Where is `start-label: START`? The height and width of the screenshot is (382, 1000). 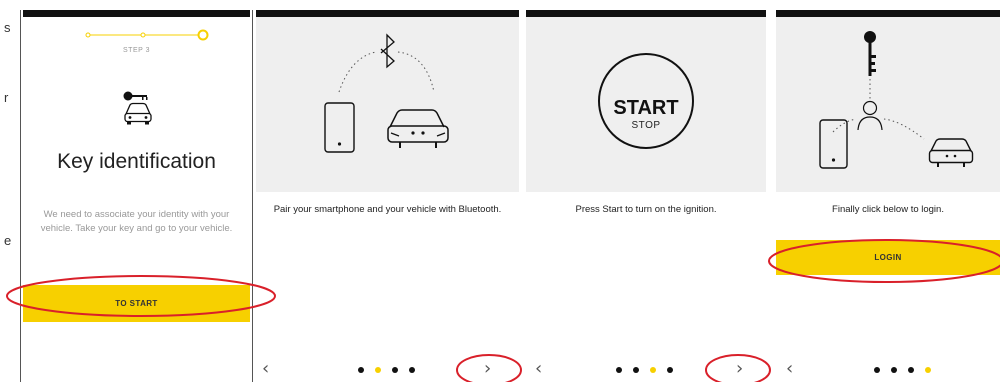 start-label: START is located at coordinates (646, 108).